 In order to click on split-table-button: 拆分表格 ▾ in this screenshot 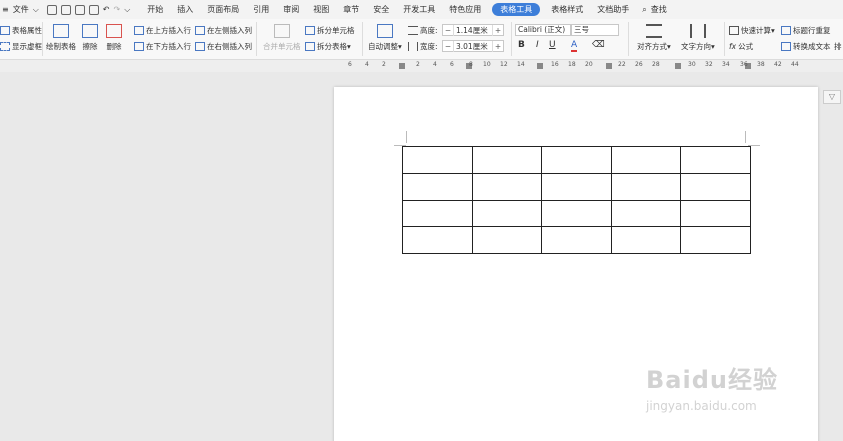, I will do `click(328, 46)`.